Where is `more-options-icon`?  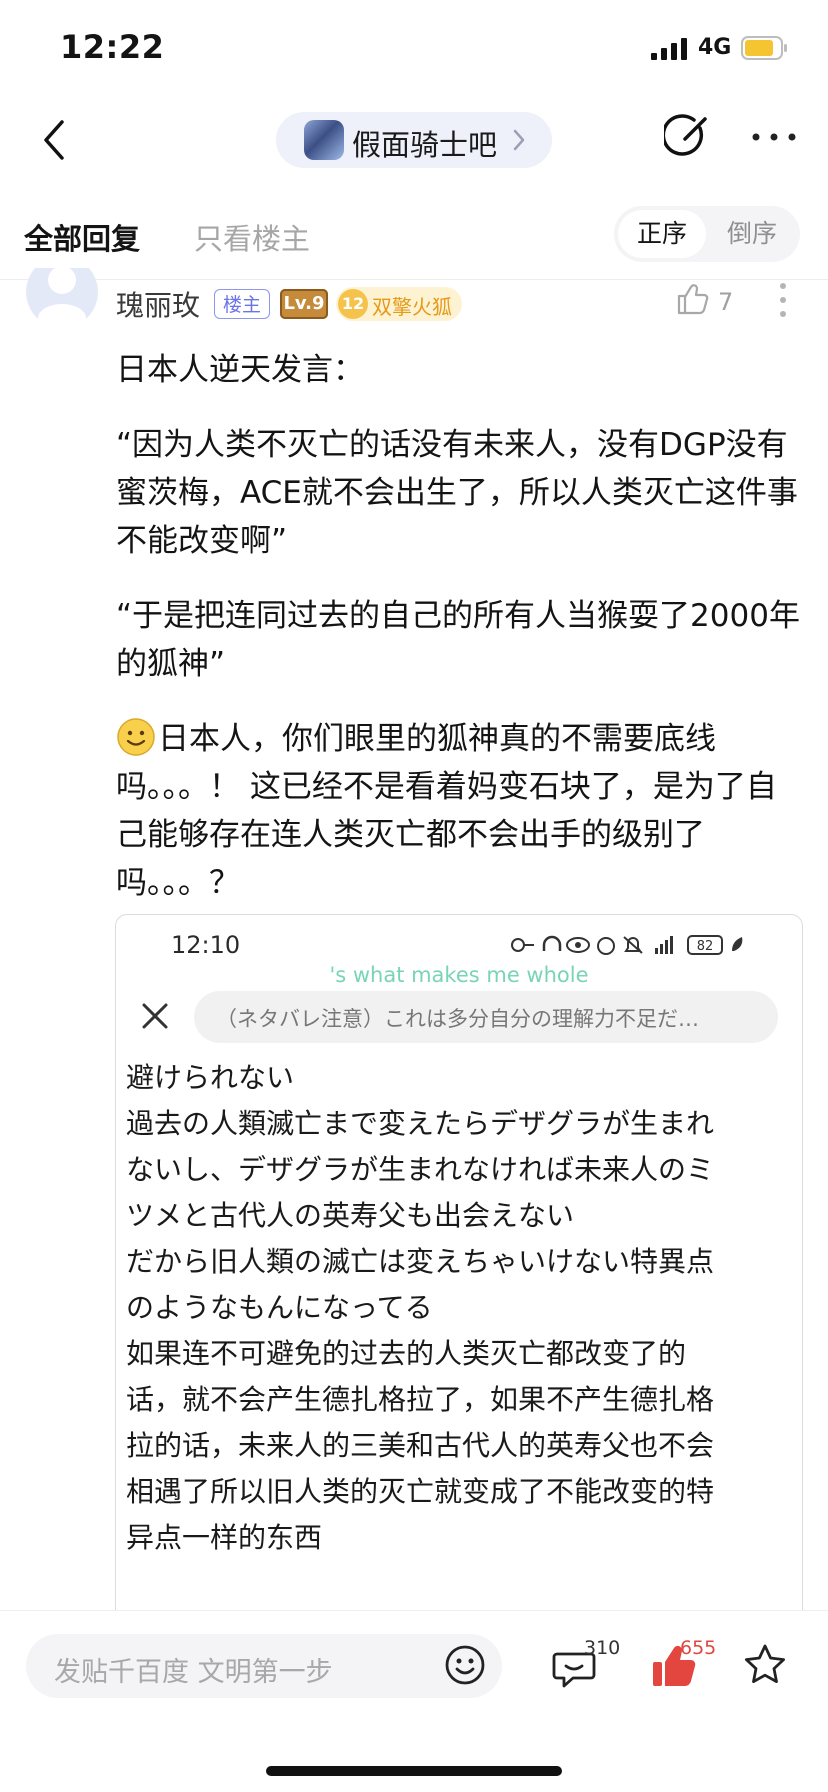
more-options-icon is located at coordinates (774, 137).